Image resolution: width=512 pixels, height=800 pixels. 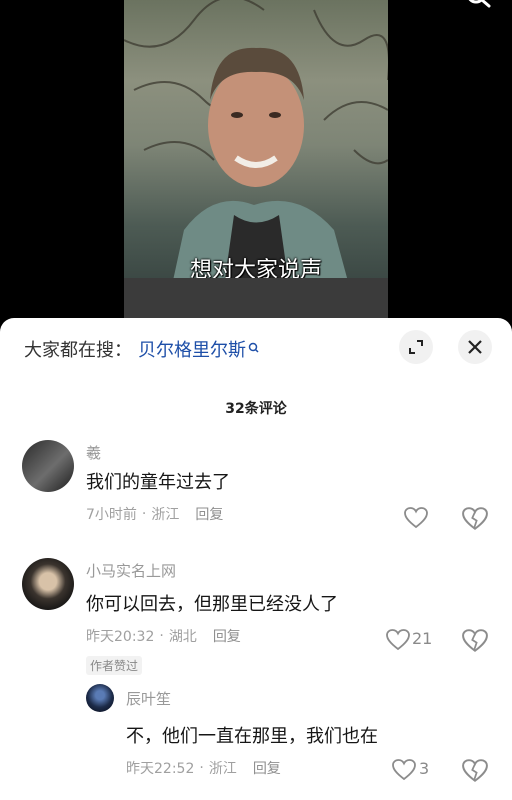 I want to click on close-button, so click(x=475, y=347).